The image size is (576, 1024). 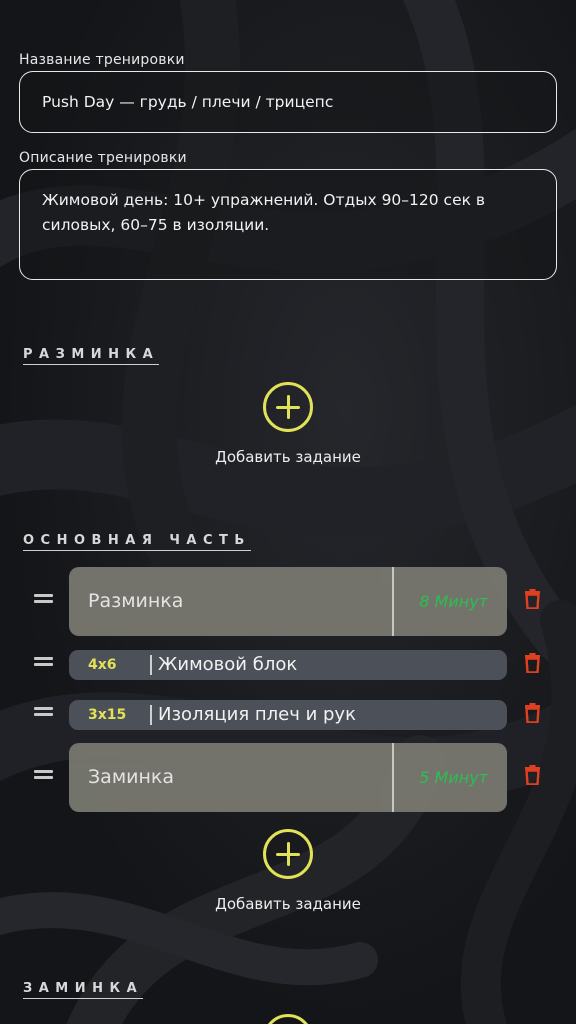 I want to click on task-card-warmup-block: Разминка 8 Минут, so click(x=288, y=601).